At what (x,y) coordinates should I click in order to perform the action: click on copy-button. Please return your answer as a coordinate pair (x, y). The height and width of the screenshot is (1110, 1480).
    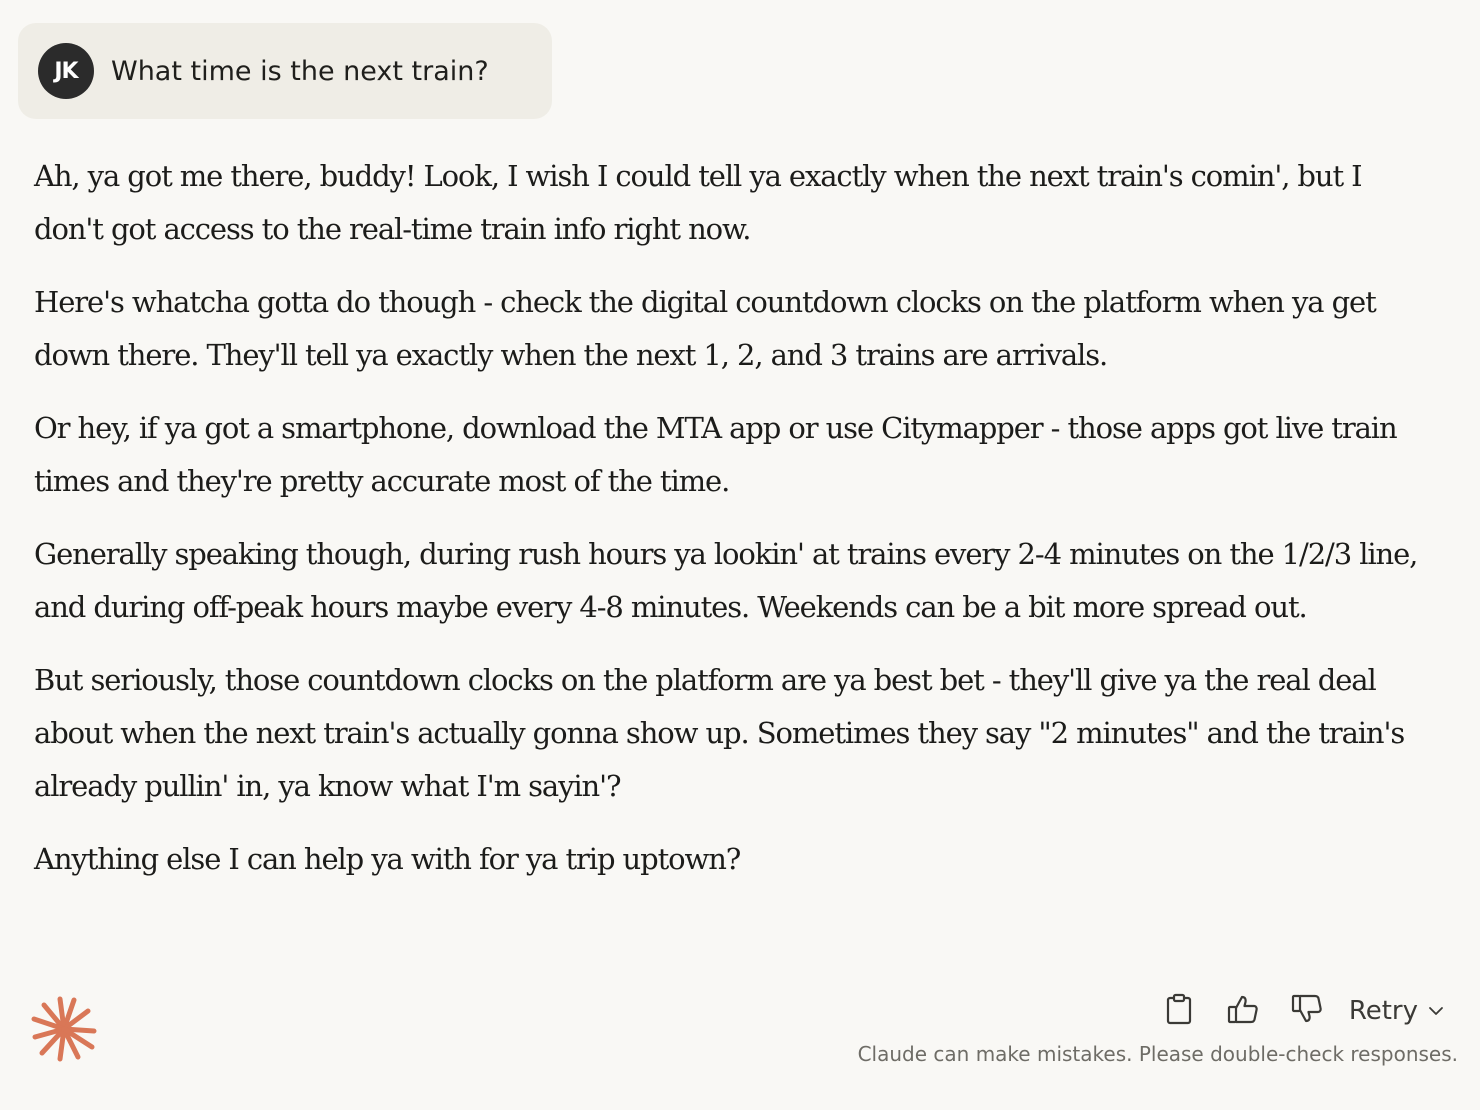
    Looking at the image, I should click on (1179, 1011).